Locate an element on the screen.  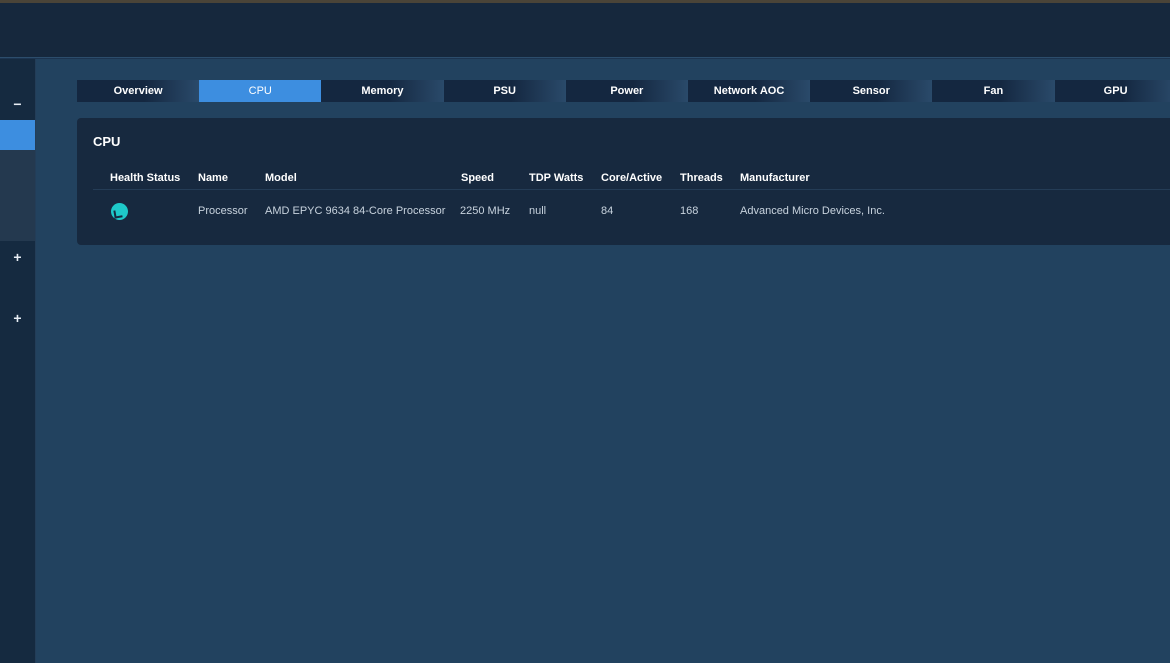
tab-network-aoc: Network AOC is located at coordinates (749, 91).